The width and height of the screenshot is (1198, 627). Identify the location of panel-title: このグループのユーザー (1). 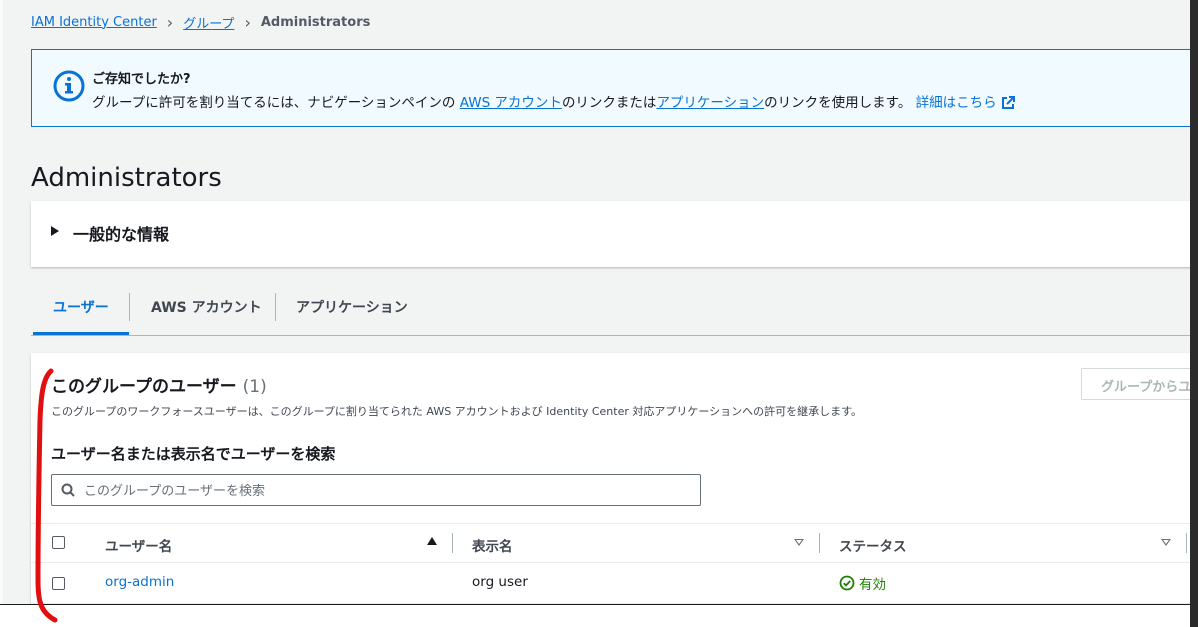
(159, 384).